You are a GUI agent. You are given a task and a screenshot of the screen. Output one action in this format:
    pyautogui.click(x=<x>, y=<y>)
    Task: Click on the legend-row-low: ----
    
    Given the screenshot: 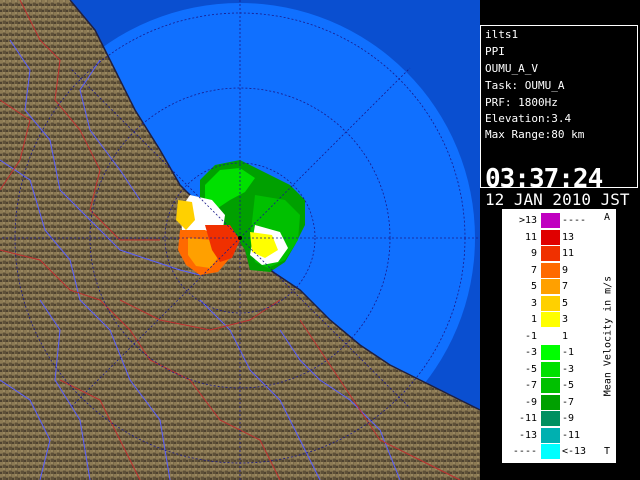 What is the action you would take?
    pyautogui.click(x=524, y=451)
    